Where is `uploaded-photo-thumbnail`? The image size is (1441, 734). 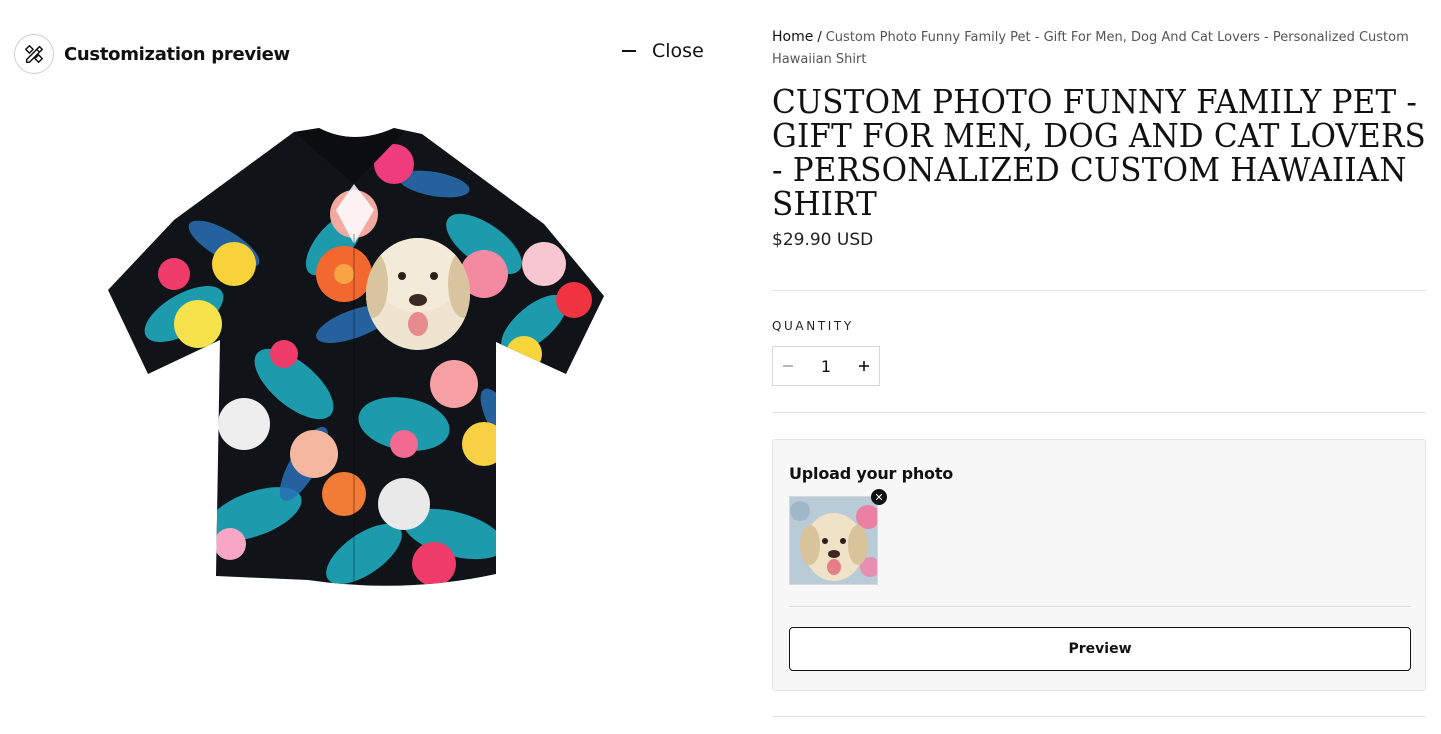
uploaded-photo-thumbnail is located at coordinates (833, 540).